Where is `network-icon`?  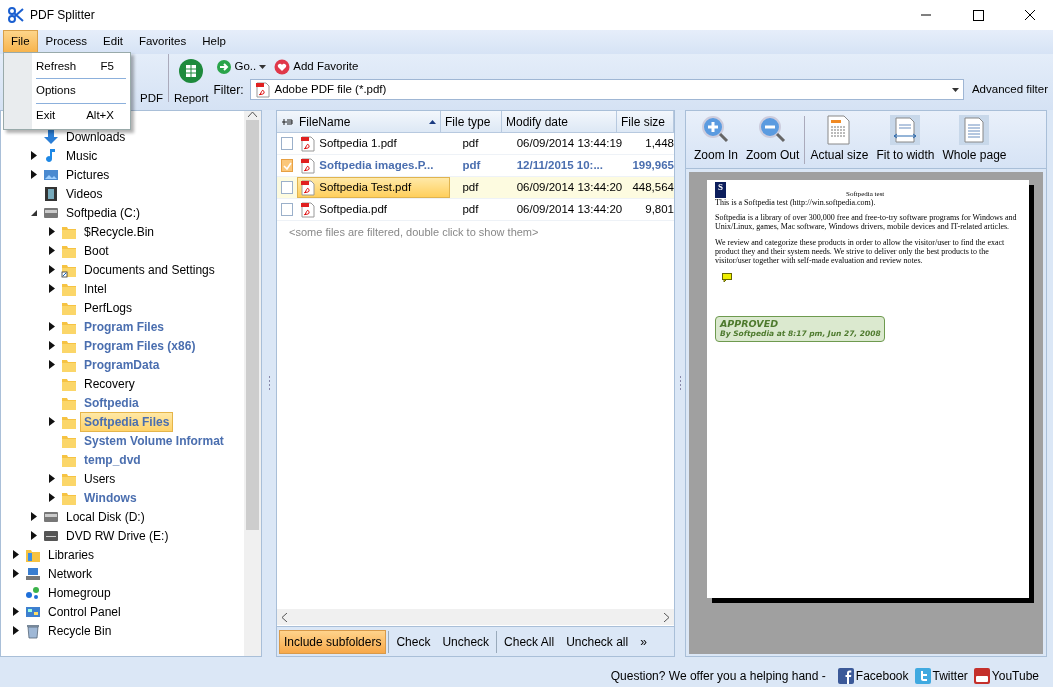
network-icon is located at coordinates (33, 573).